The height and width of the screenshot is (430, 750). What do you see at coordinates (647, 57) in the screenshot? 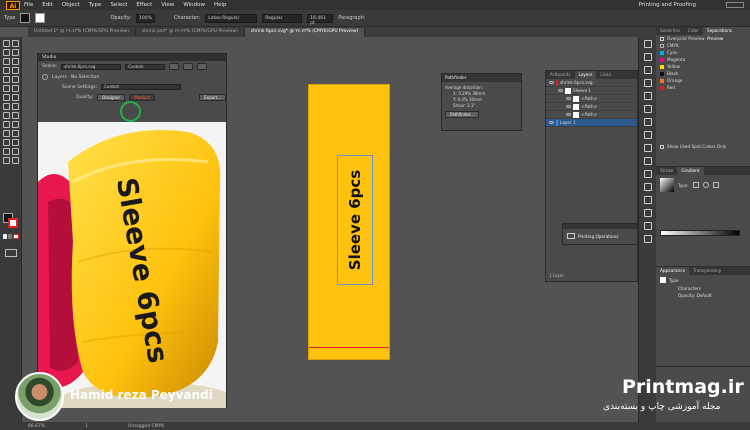
I see `libraries-icon` at bounding box center [647, 57].